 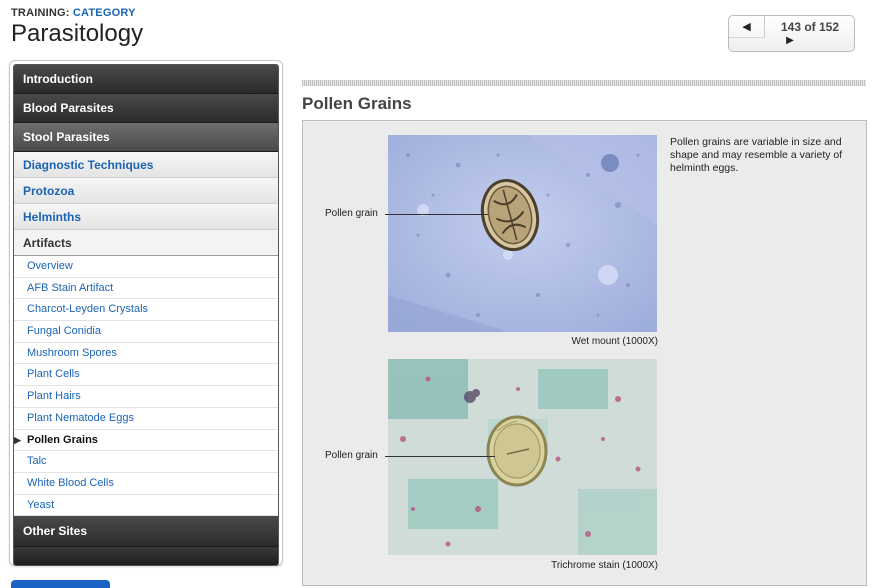 I want to click on wet-mount-micrograph, so click(x=522, y=233).